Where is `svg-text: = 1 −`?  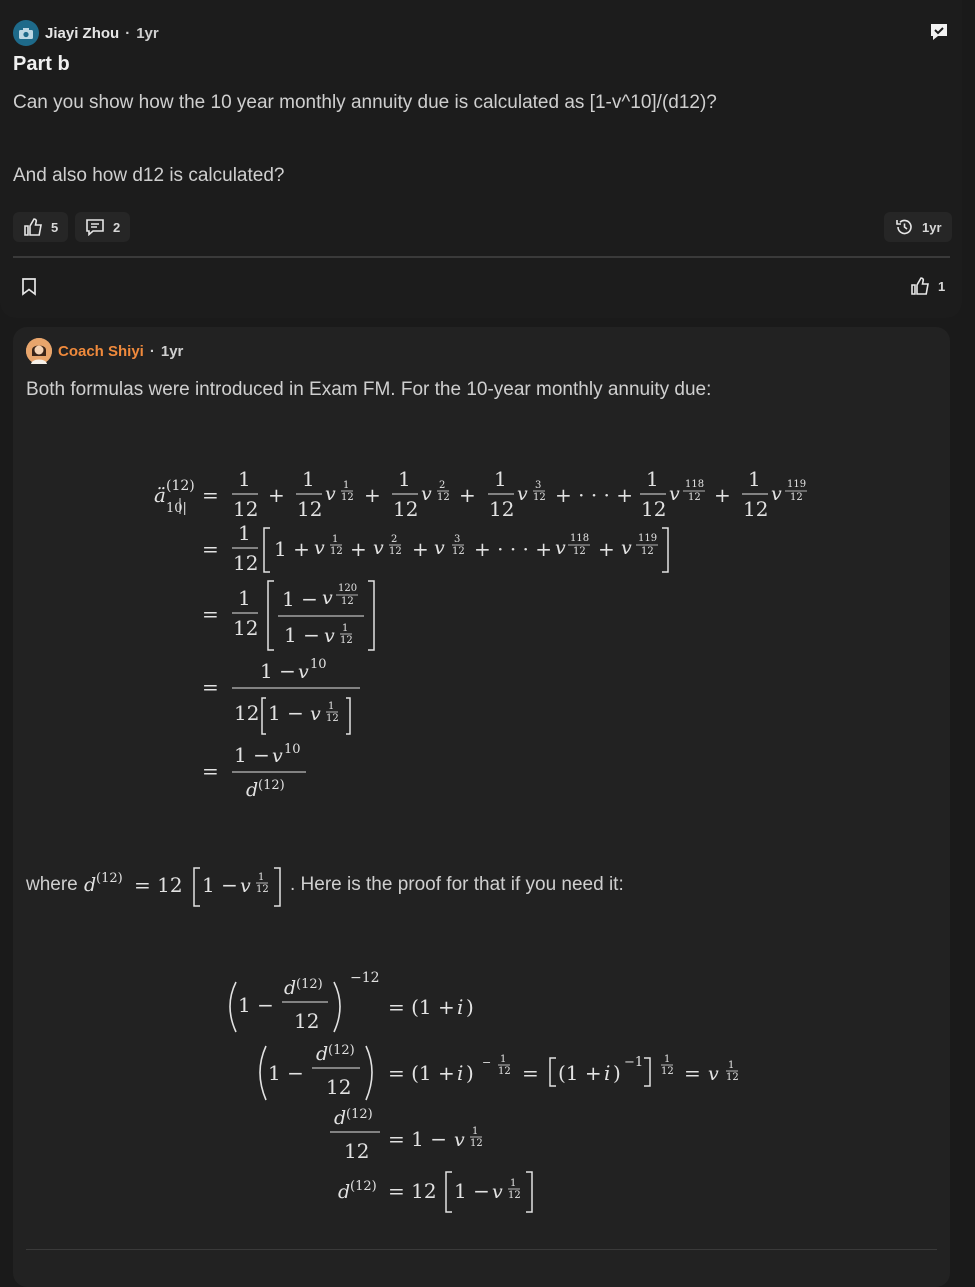
svg-text: = 1 − is located at coordinates (417, 1139).